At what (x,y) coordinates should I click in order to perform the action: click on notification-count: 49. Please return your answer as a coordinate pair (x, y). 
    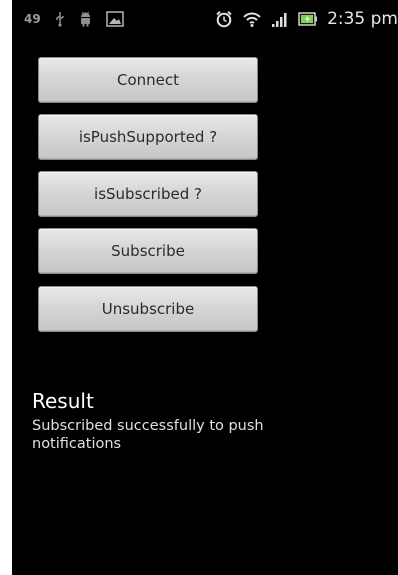
    Looking at the image, I should click on (32, 19).